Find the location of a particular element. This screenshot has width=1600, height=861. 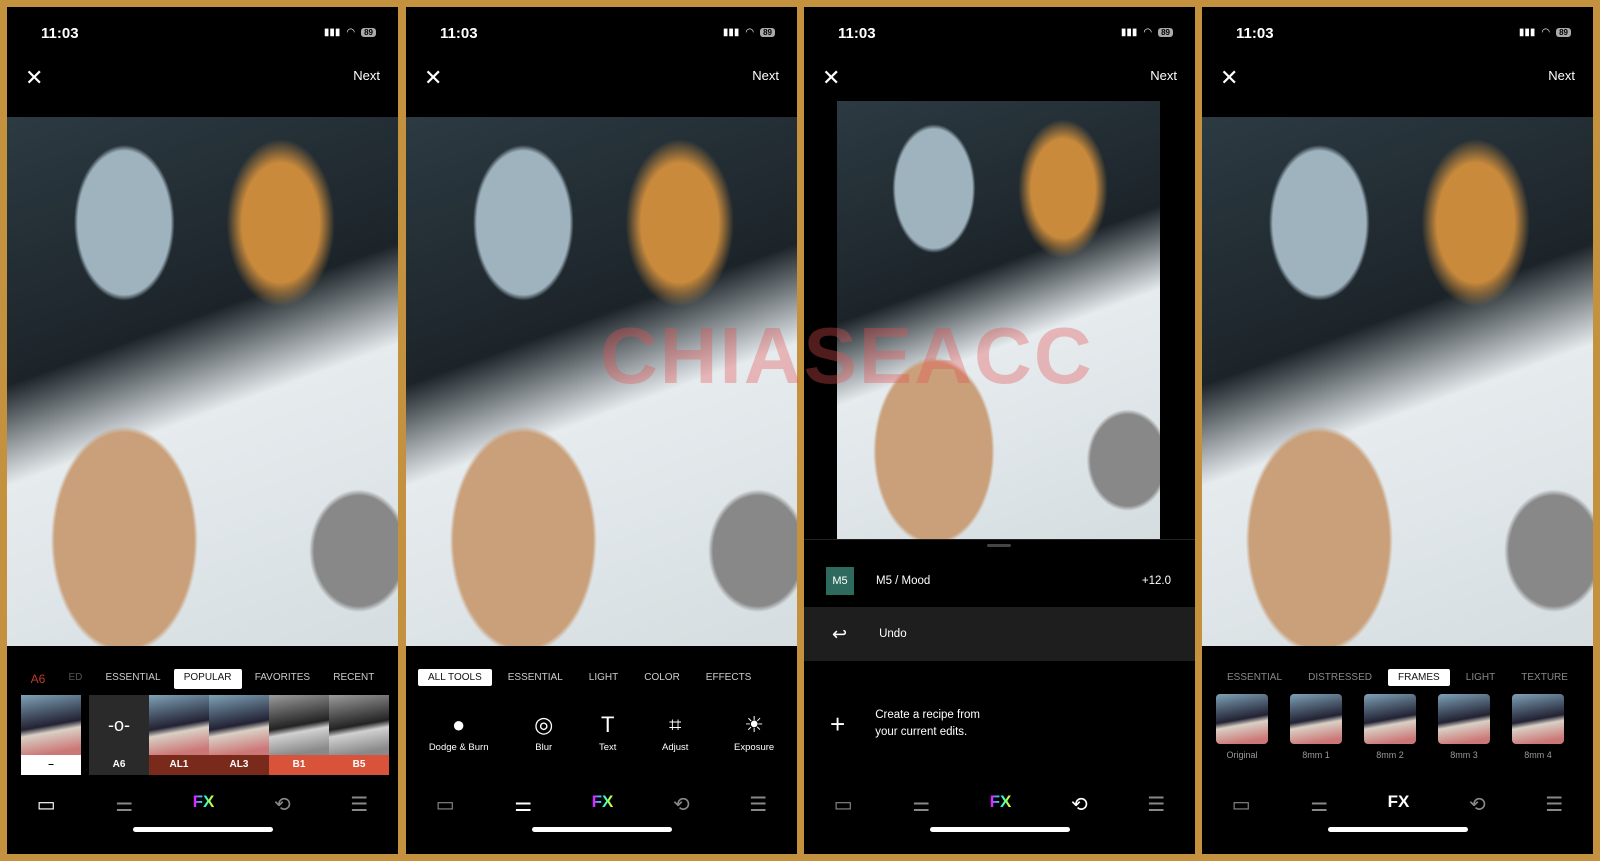

frame-original: Original is located at coordinates (1242, 727).